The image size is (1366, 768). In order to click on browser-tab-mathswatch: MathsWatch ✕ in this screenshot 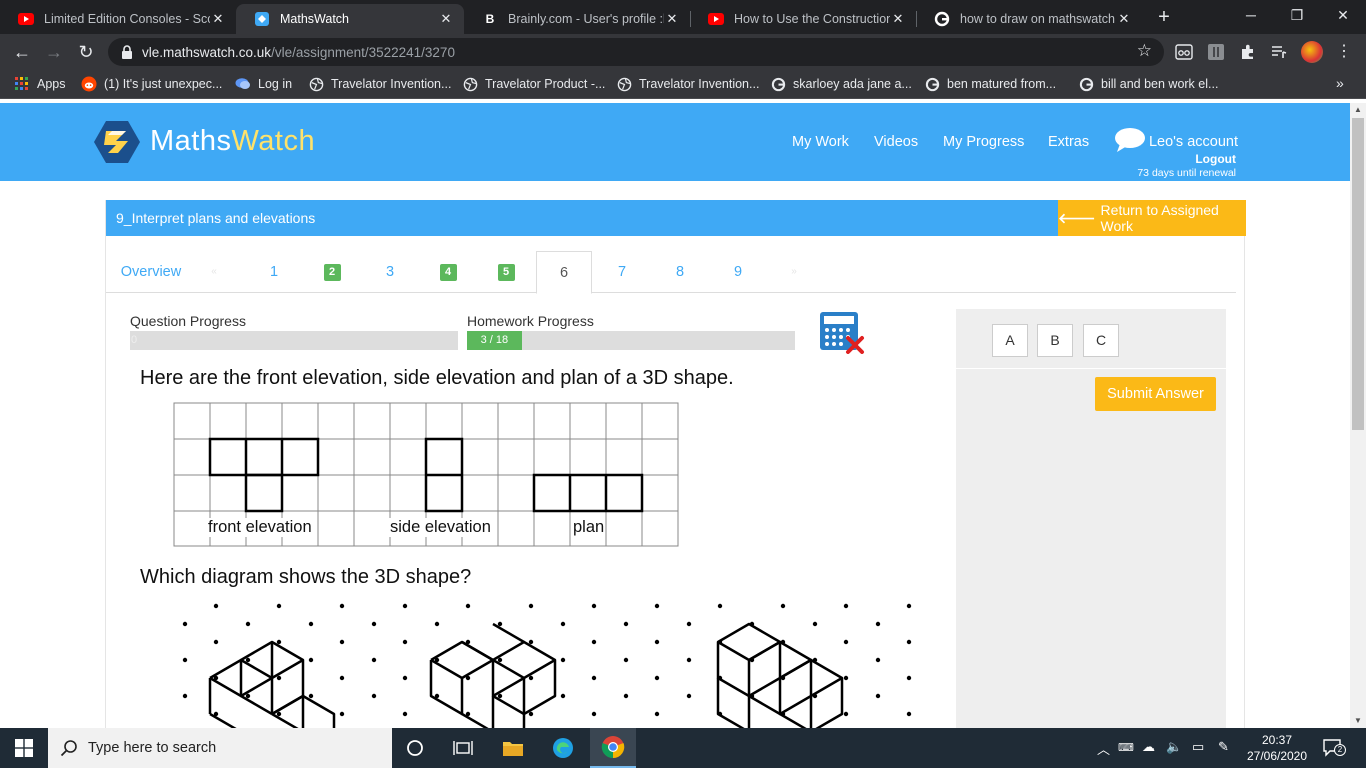, I will do `click(350, 19)`.